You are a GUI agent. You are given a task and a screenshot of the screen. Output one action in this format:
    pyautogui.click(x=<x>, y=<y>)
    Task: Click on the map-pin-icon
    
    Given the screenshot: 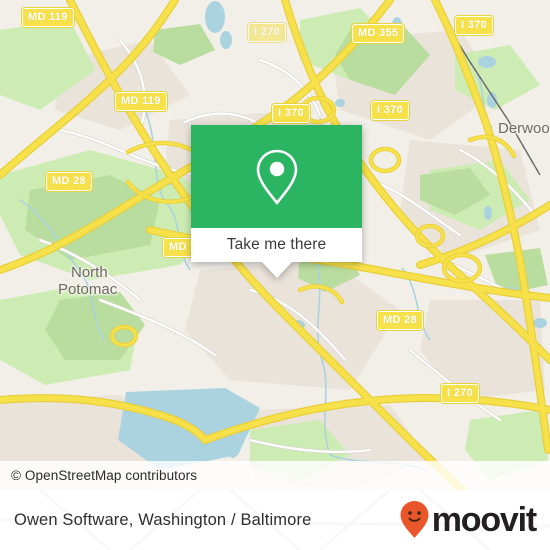 What is the action you would take?
    pyautogui.click(x=276, y=176)
    